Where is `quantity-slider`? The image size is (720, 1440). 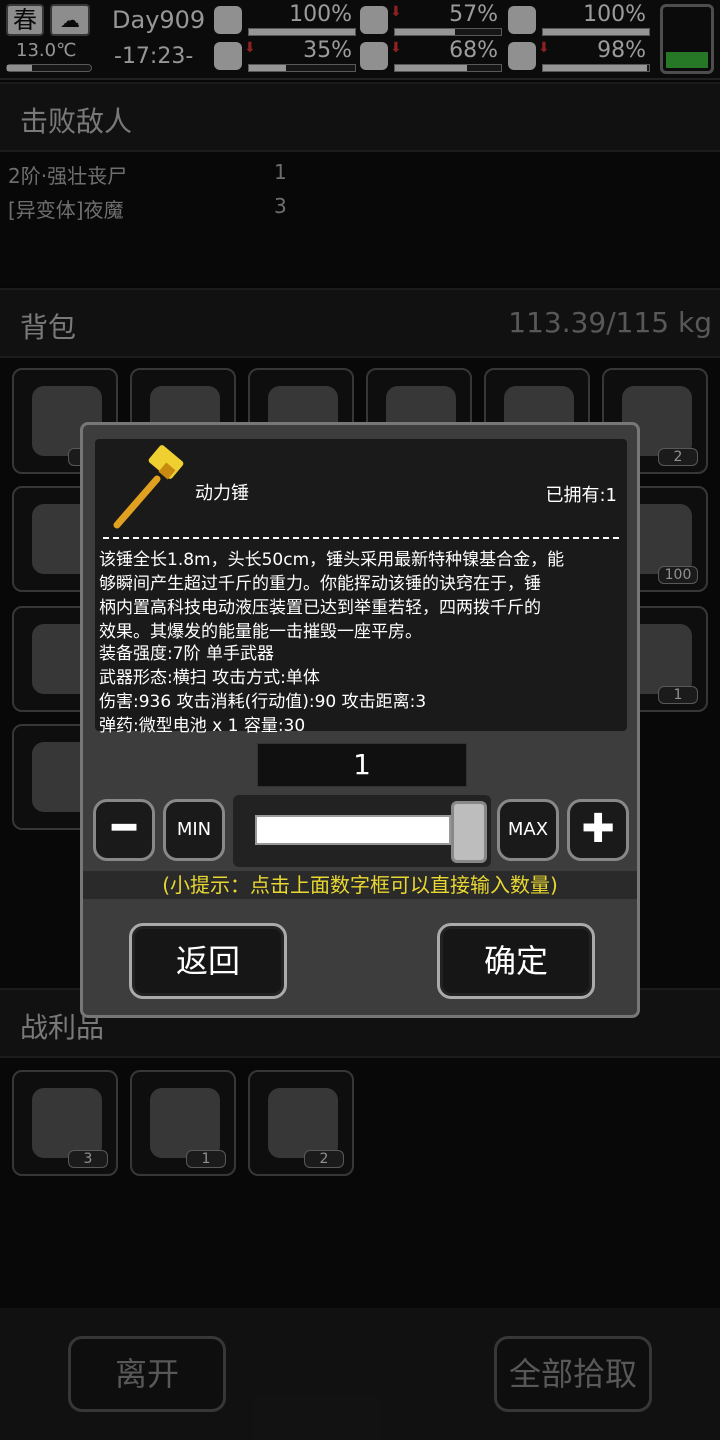
quantity-slider is located at coordinates (362, 831).